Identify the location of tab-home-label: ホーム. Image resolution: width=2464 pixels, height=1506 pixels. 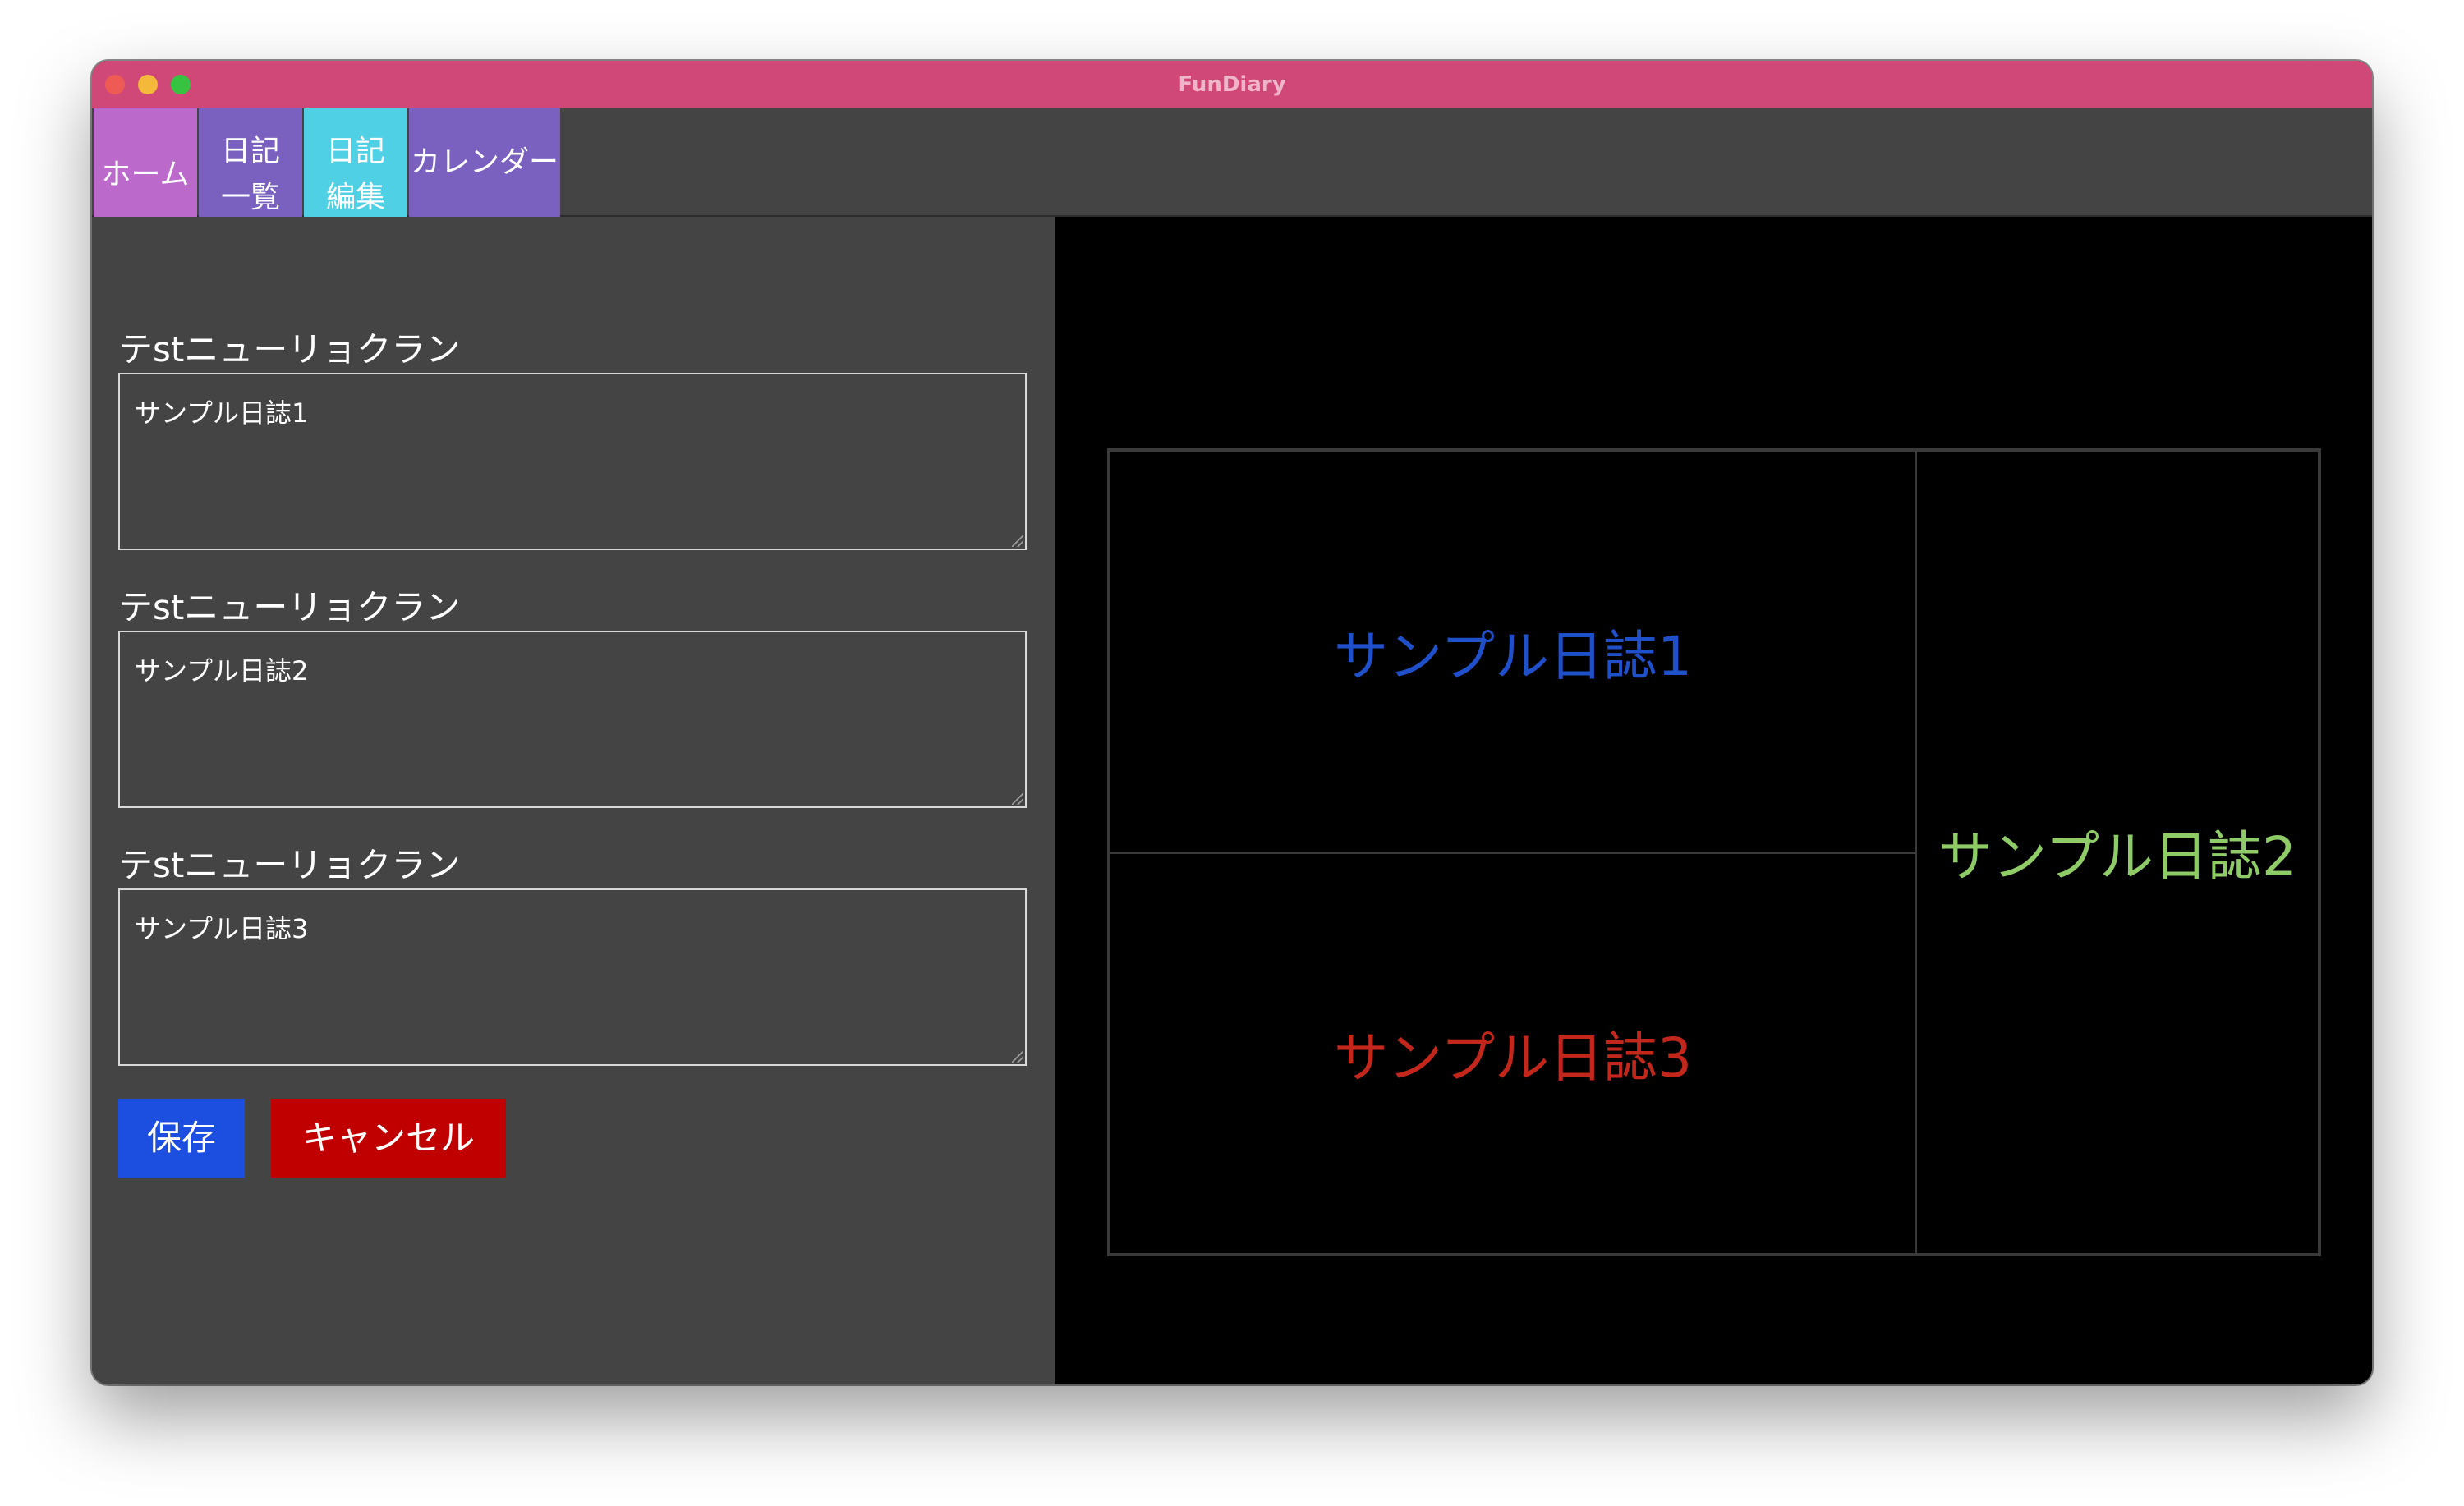
(145, 174).